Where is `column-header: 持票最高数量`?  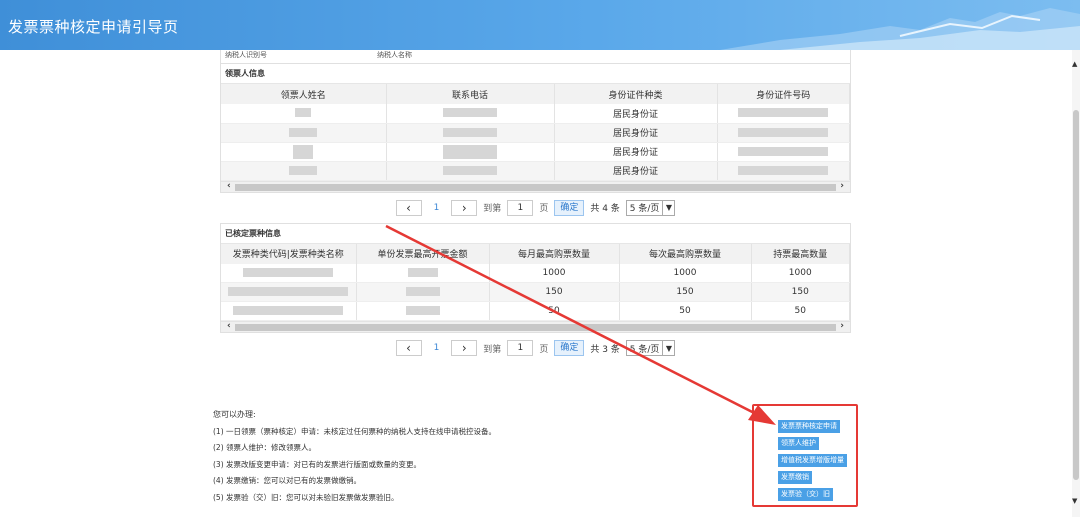
column-header: 持票最高数量 is located at coordinates (800, 253).